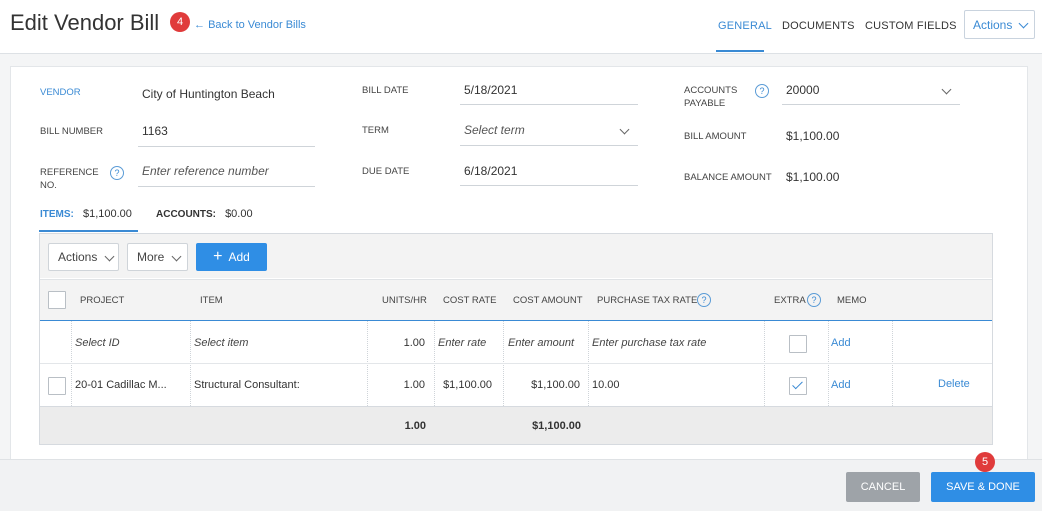 The height and width of the screenshot is (511, 1042). I want to click on tab-accounts: ACCOUNTS: $0.00, so click(204, 214).